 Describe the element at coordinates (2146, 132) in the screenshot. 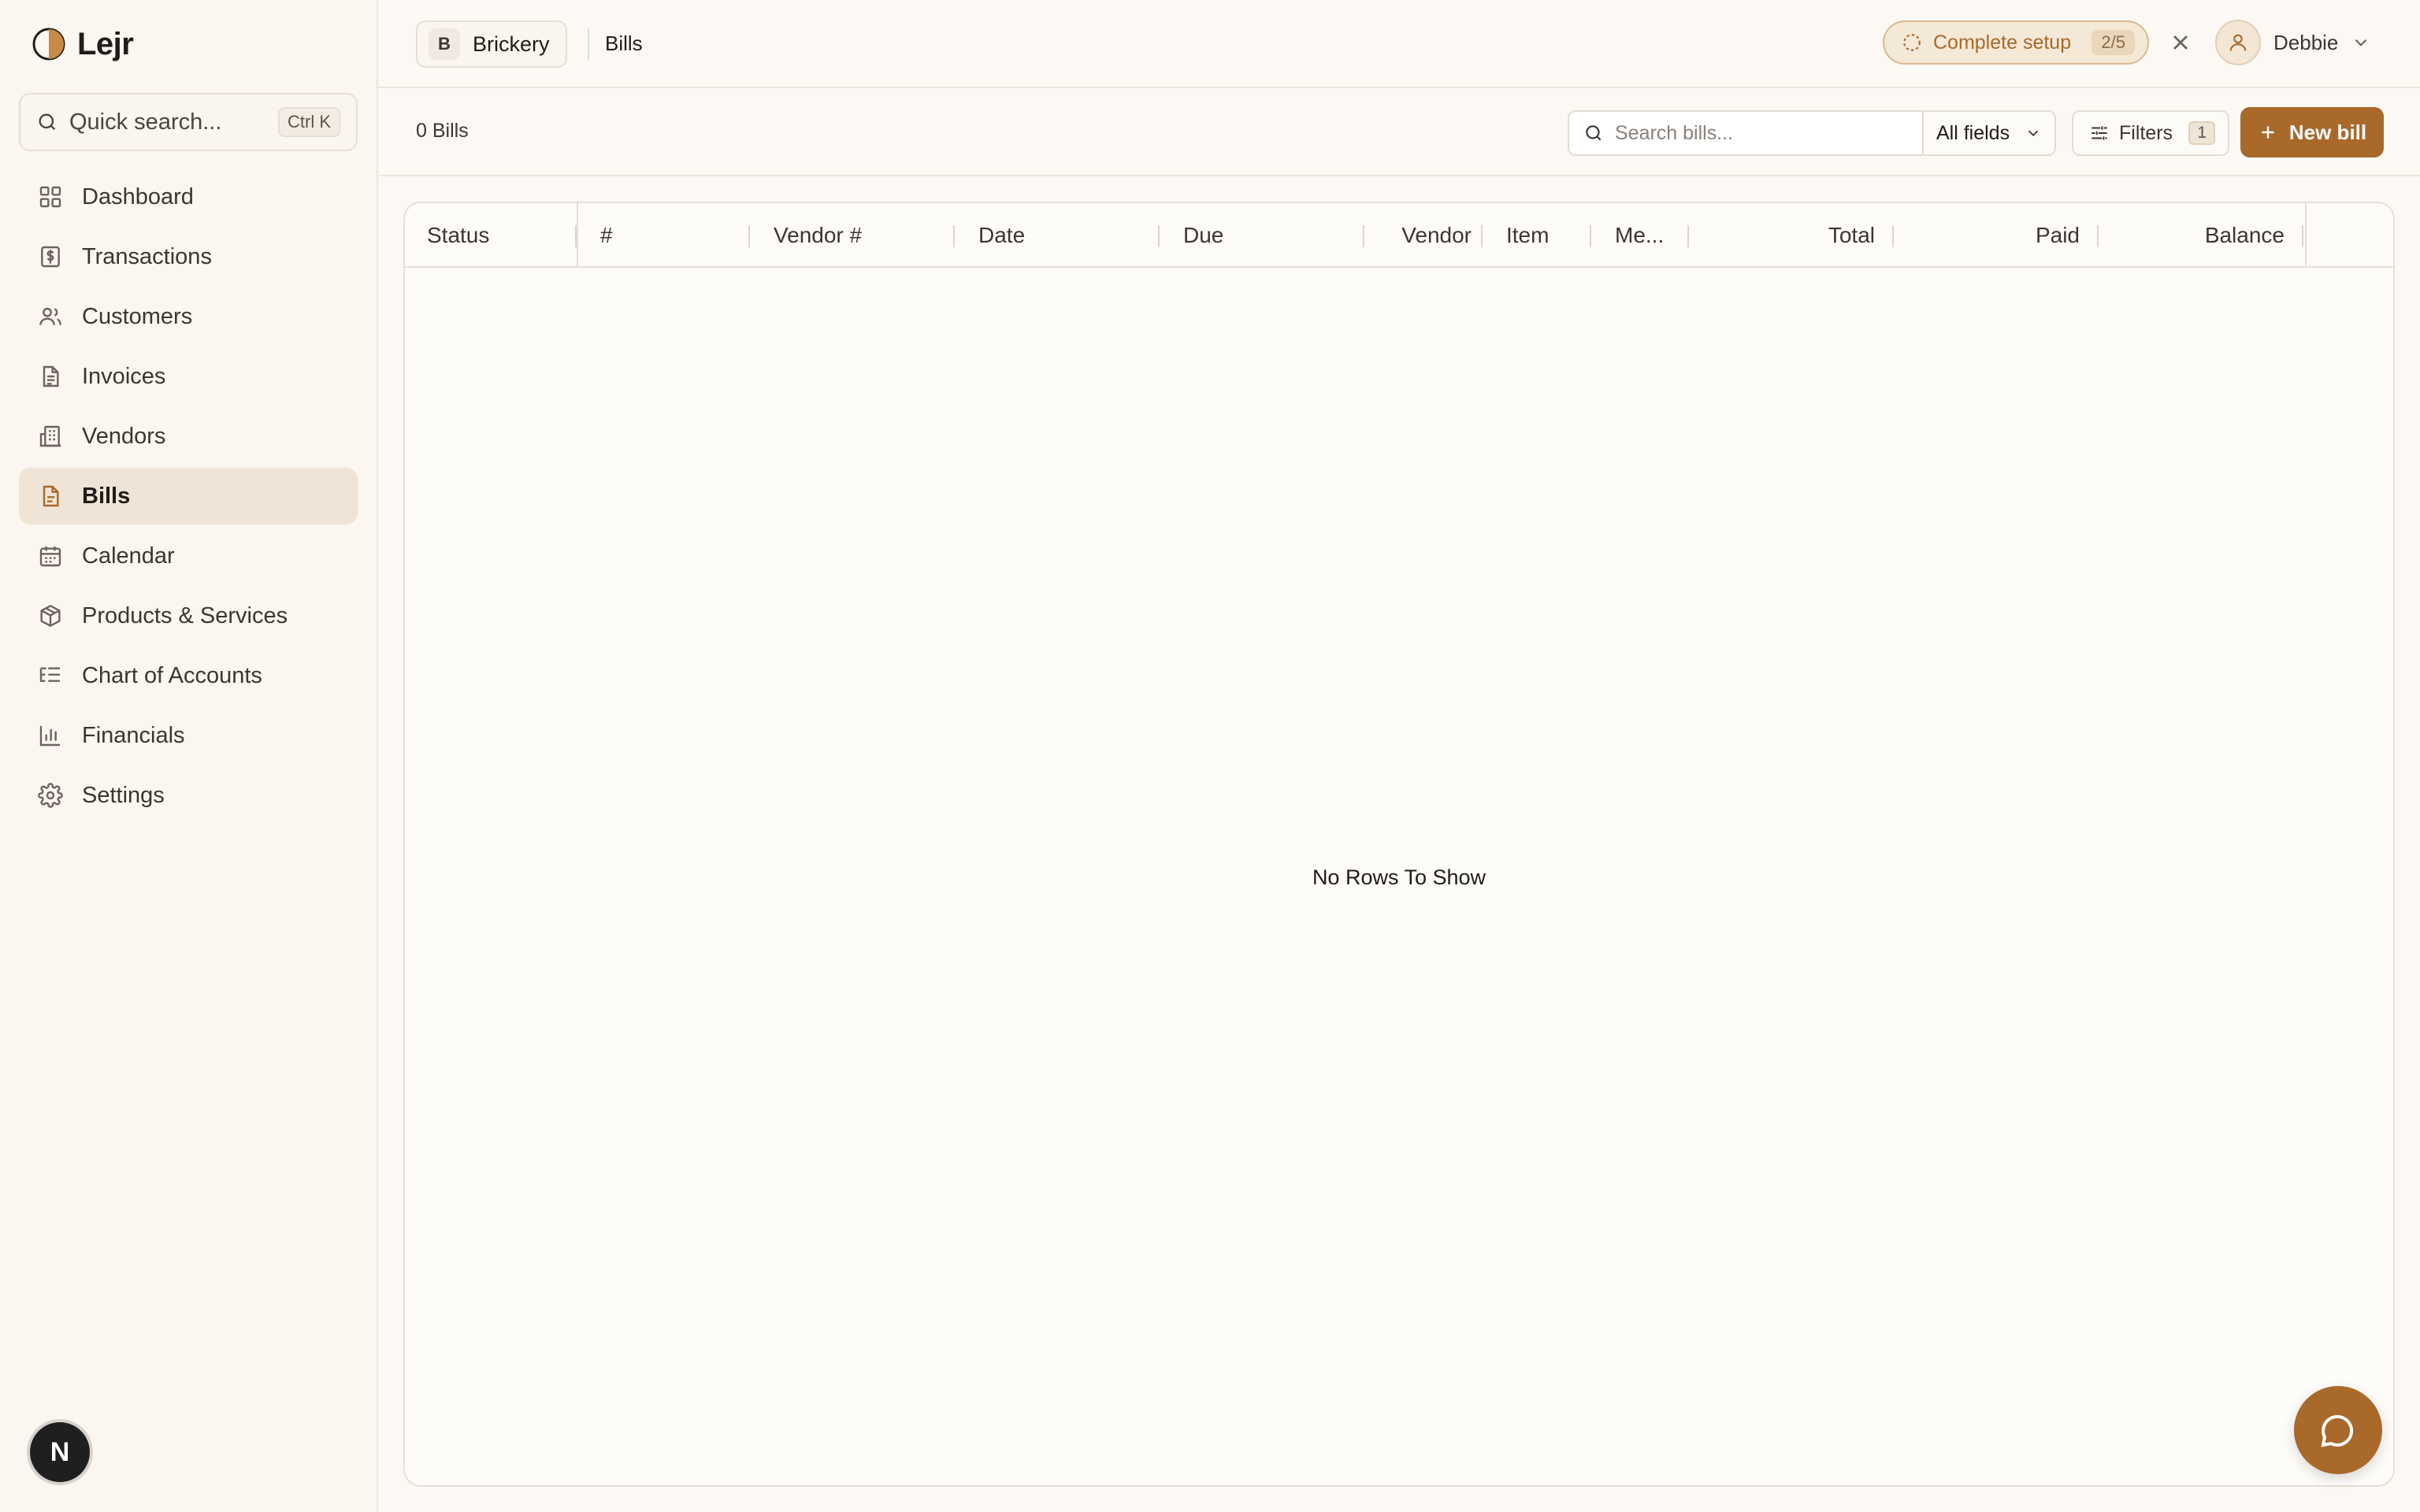

I see `filters-label: Filters` at that location.